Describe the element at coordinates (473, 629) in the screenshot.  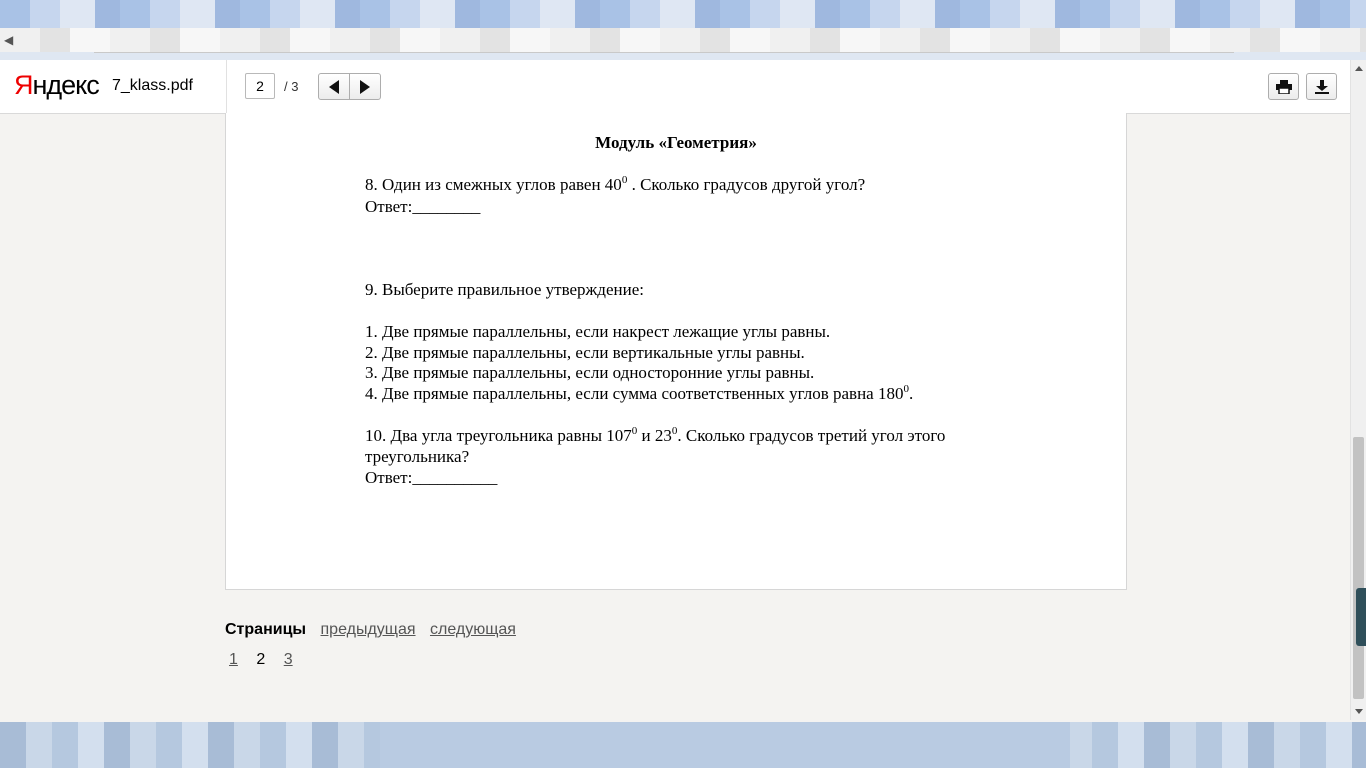
I see `next-link: следующая` at that location.